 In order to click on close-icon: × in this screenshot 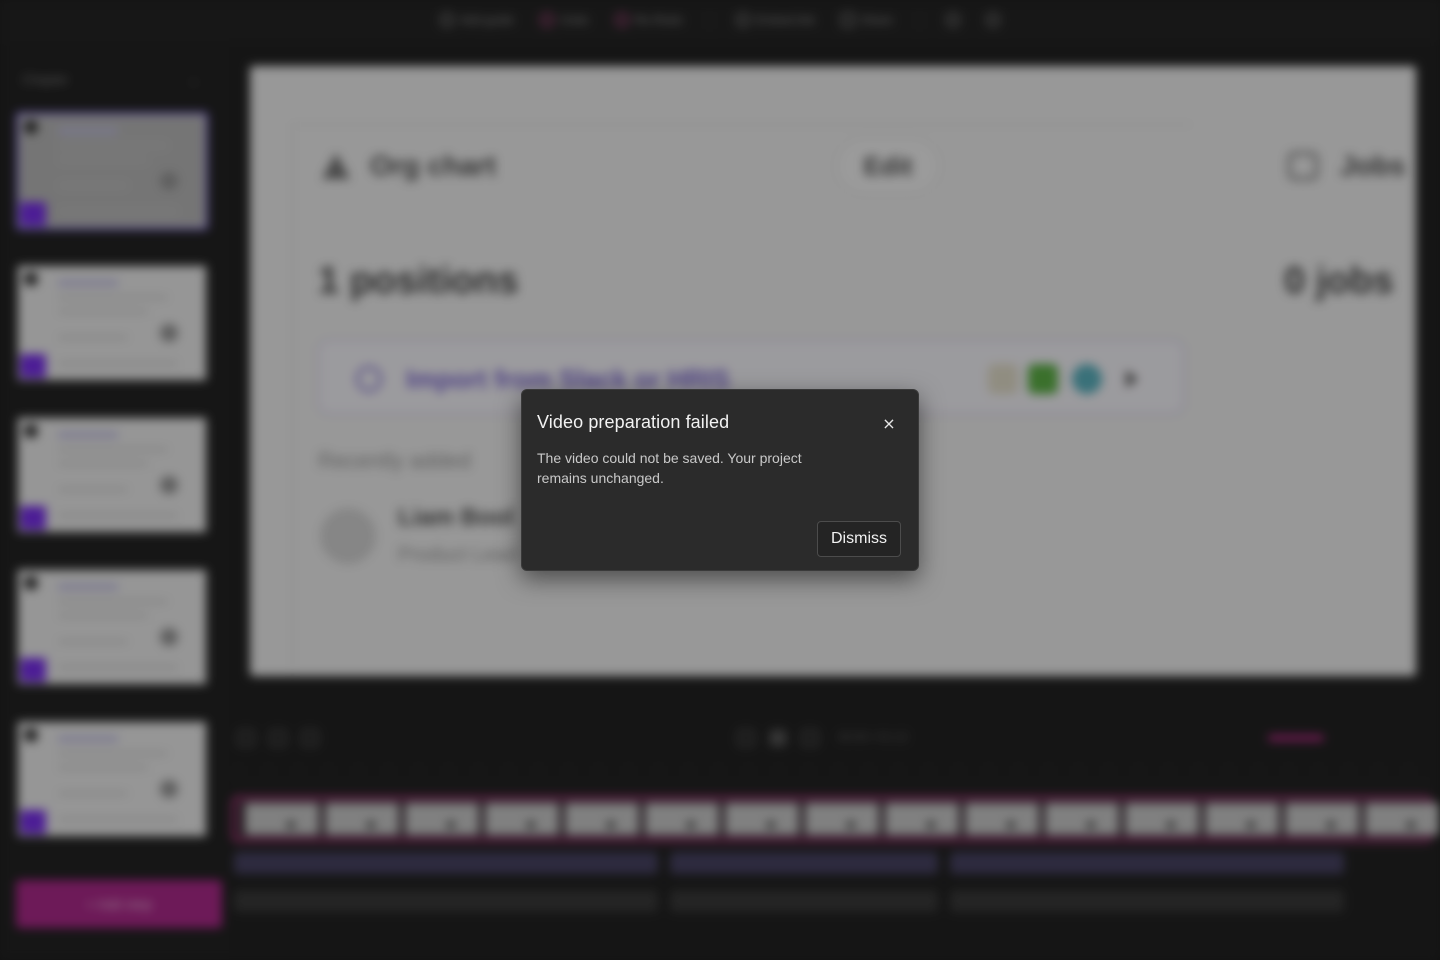, I will do `click(889, 424)`.